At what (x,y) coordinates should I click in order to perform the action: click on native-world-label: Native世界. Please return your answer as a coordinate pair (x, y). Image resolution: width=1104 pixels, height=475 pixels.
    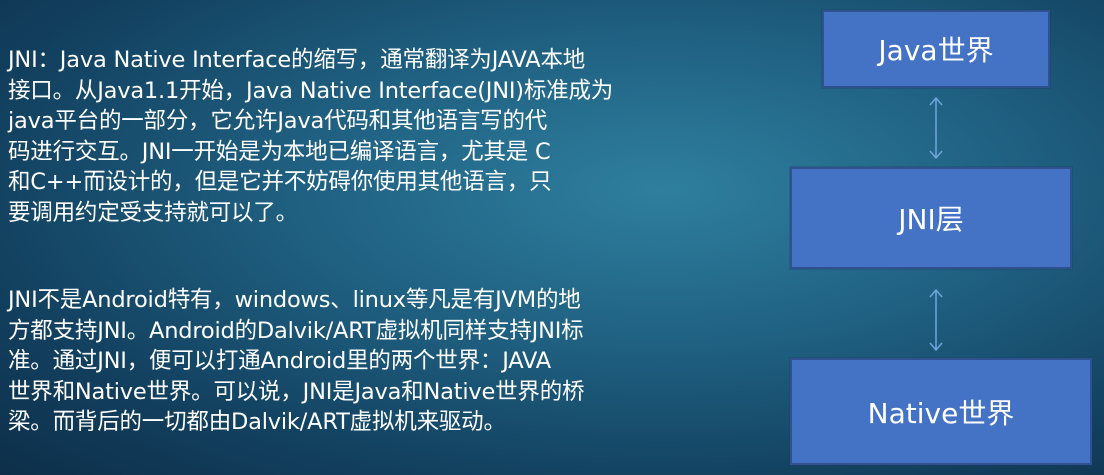
    Looking at the image, I should click on (941, 413).